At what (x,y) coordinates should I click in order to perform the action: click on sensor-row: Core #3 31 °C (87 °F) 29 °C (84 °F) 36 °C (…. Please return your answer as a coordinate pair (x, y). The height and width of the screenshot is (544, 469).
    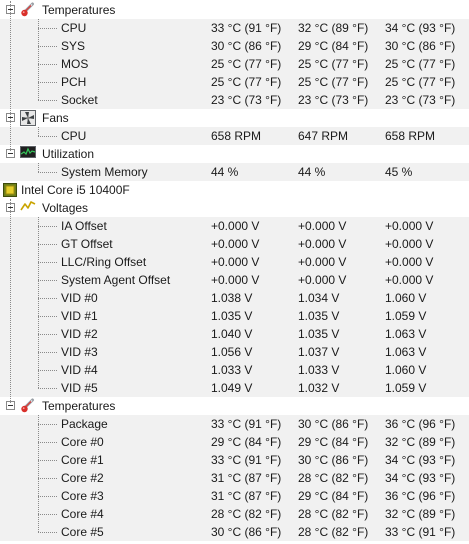
    Looking at the image, I should click on (234, 496).